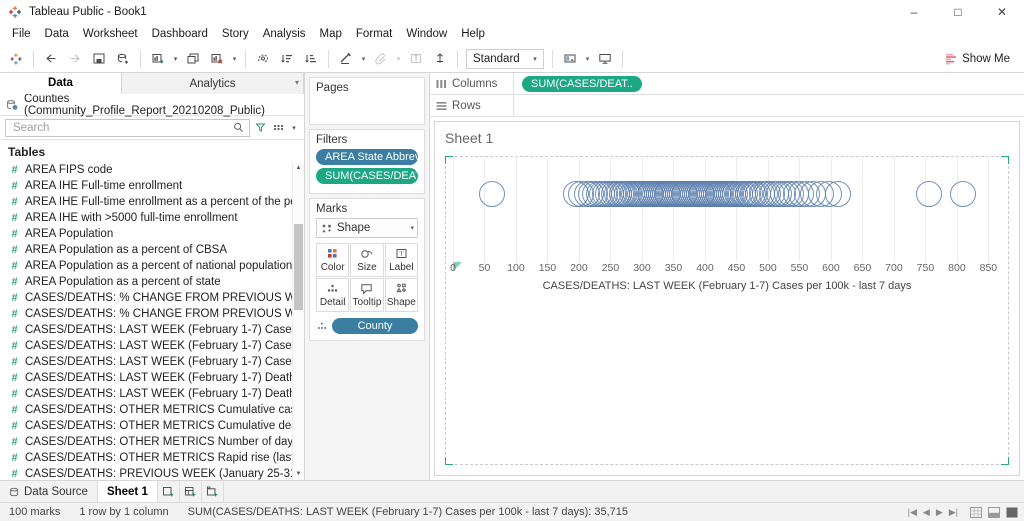 This screenshot has height=521, width=1024. Describe the element at coordinates (401, 295) in the screenshot. I see `shape-icon-button: Shape` at that location.